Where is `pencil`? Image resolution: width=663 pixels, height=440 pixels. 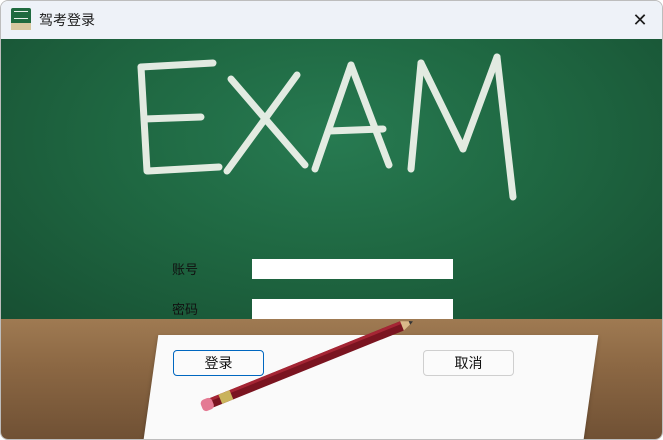
pencil is located at coordinates (307, 366).